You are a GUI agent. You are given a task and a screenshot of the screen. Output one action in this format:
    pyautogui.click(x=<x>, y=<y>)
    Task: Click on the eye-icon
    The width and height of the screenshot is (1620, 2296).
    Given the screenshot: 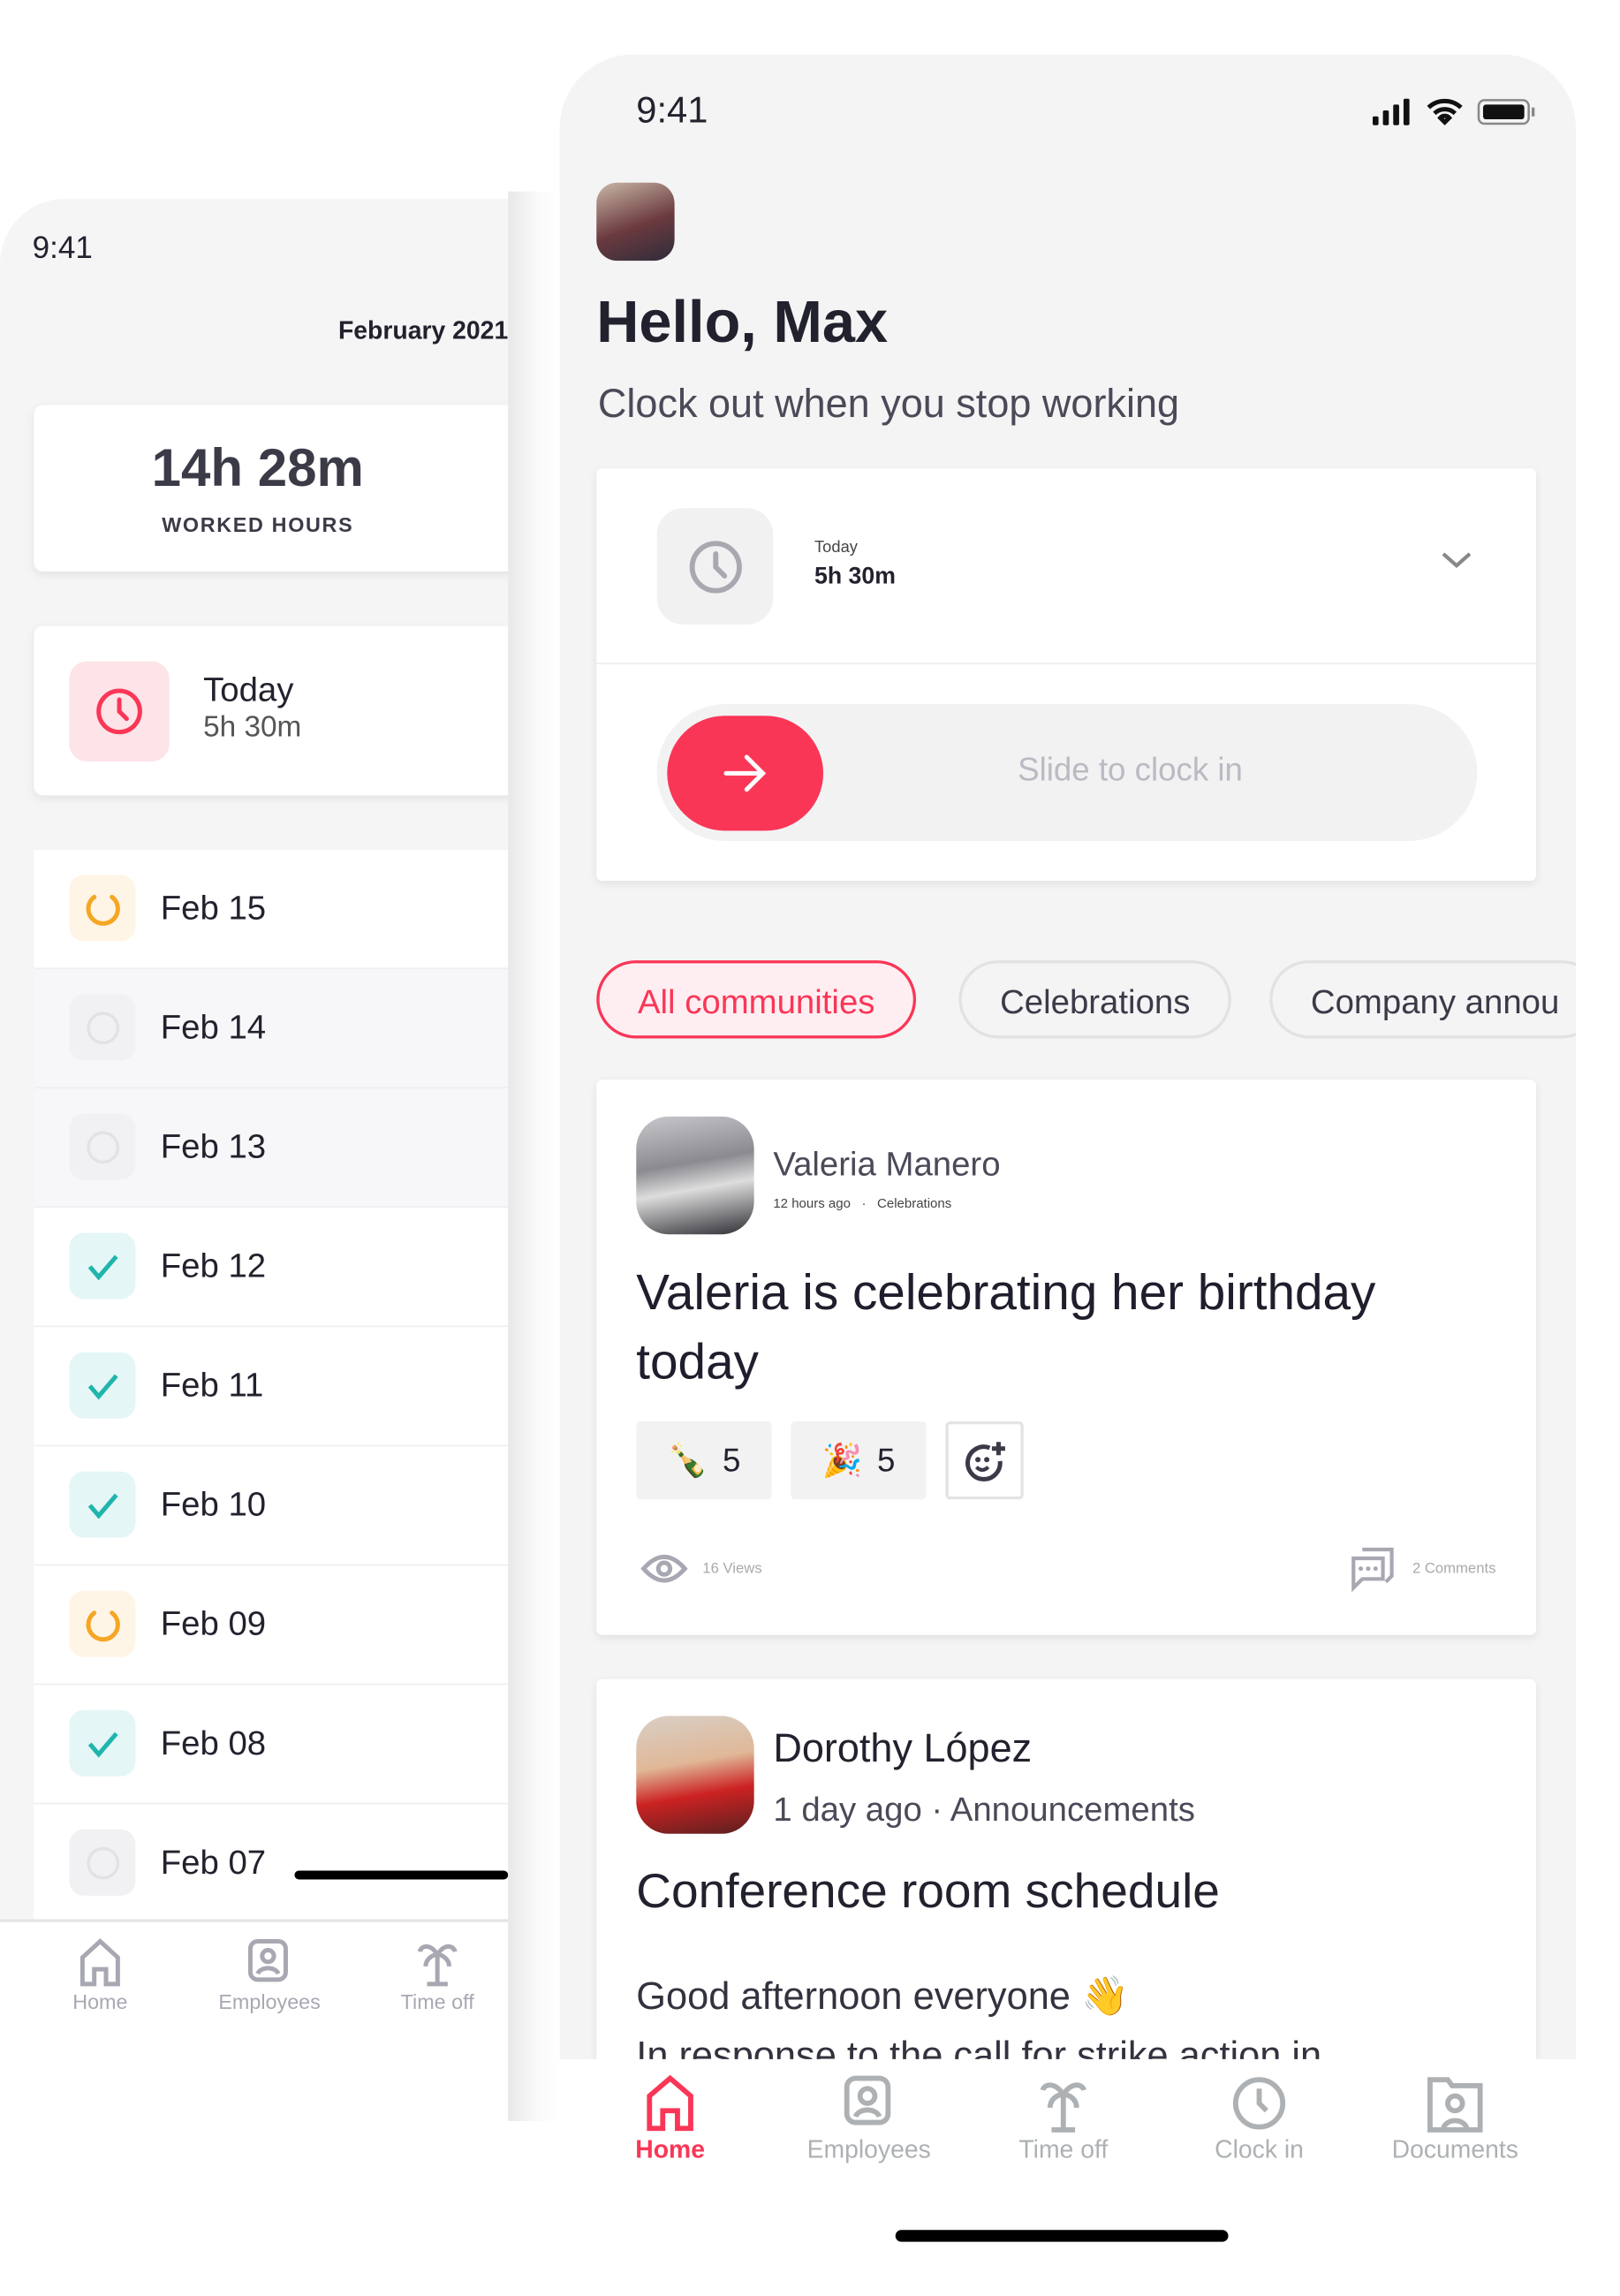 What is the action you would take?
    pyautogui.click(x=664, y=1568)
    